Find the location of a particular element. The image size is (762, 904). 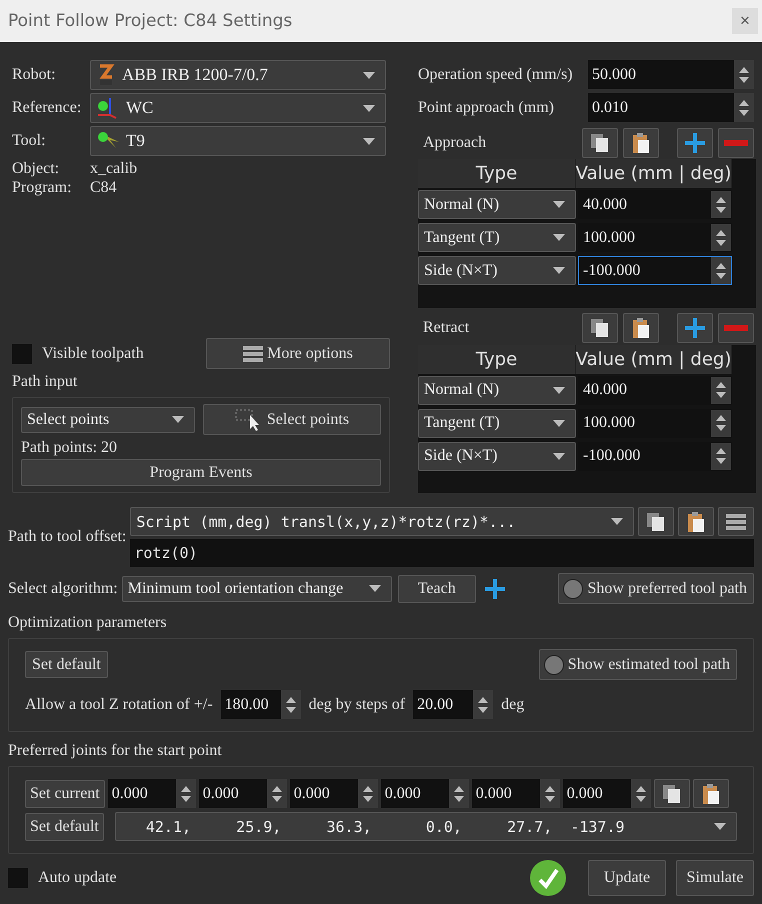

info-label: Object: is located at coordinates (36, 168).